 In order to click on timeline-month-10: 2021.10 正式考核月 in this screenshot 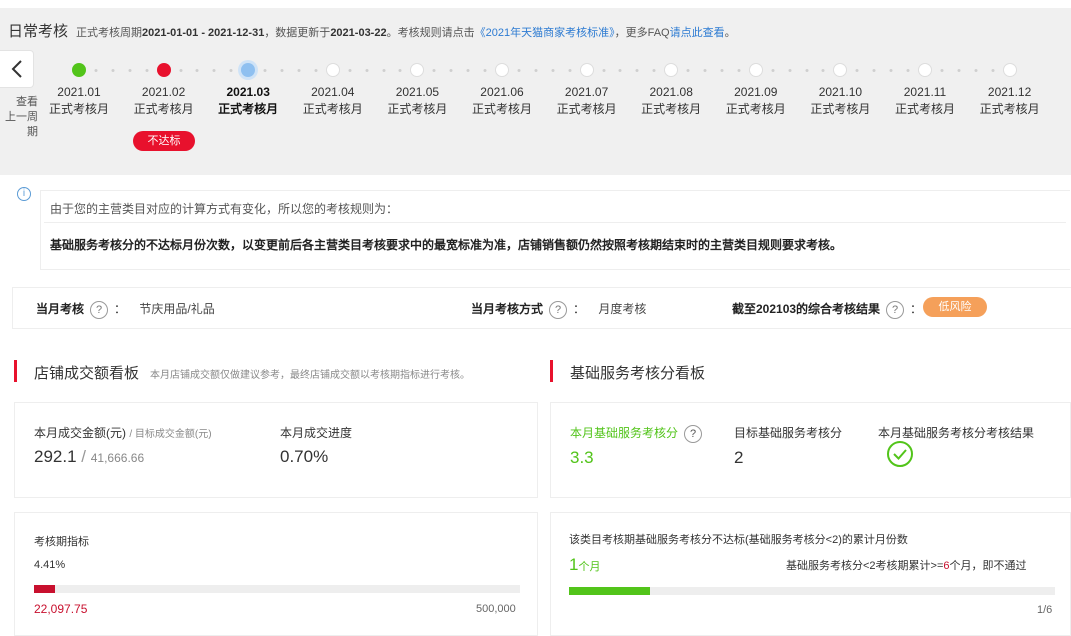, I will do `click(840, 101)`.